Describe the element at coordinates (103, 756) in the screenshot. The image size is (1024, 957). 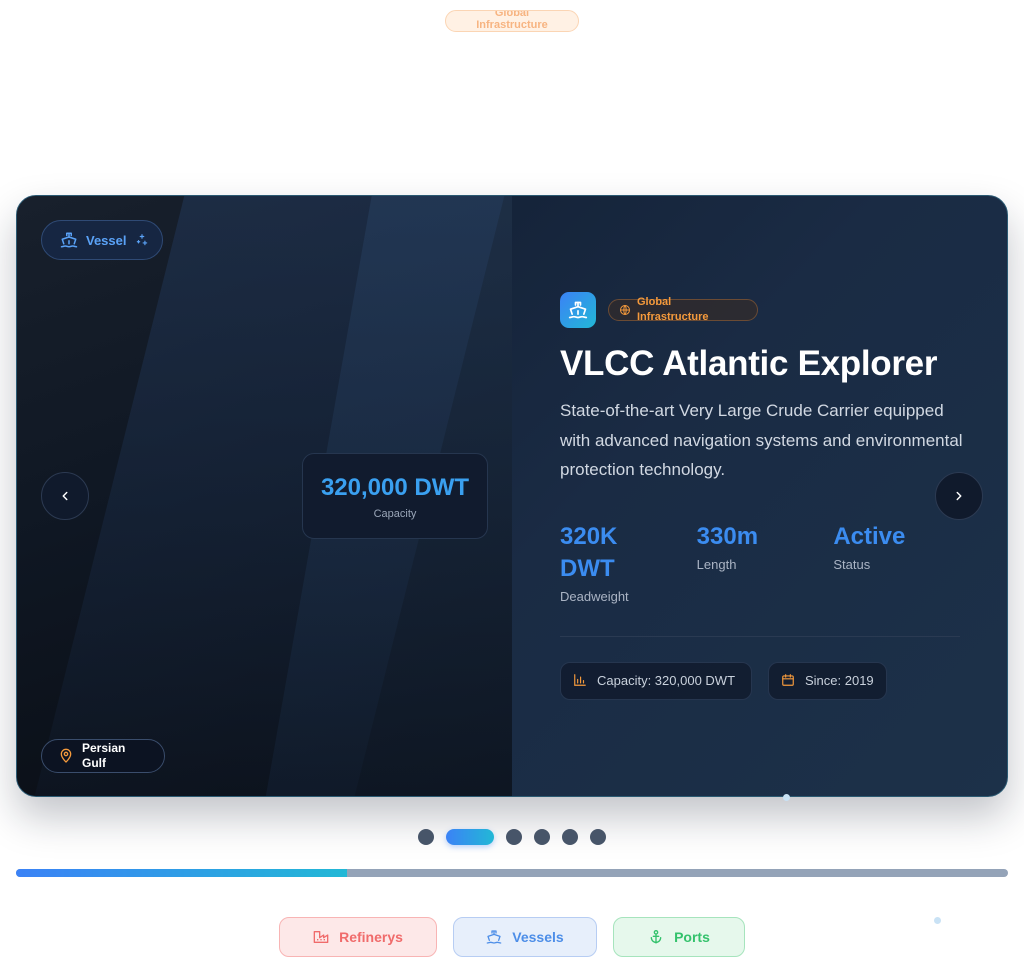
I see `location-badge: Persian Gulf` at that location.